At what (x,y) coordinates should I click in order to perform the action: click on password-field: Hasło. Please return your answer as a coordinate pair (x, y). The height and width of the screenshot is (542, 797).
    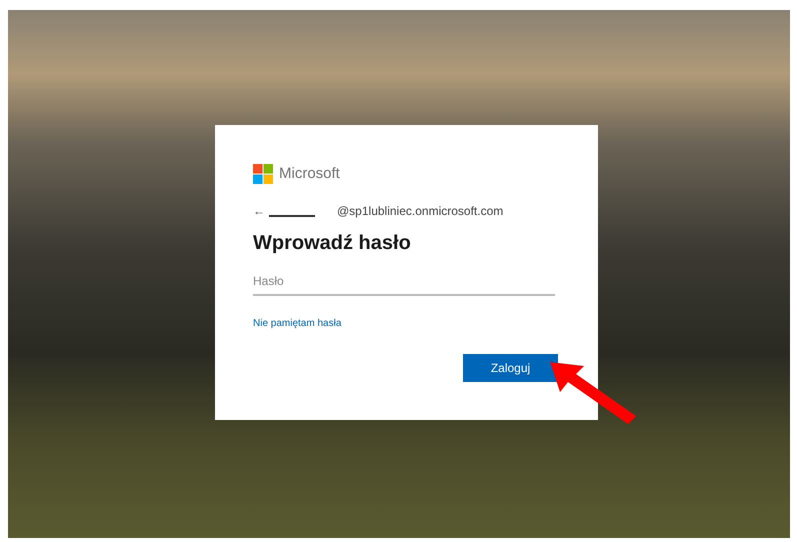
    Looking at the image, I should click on (404, 282).